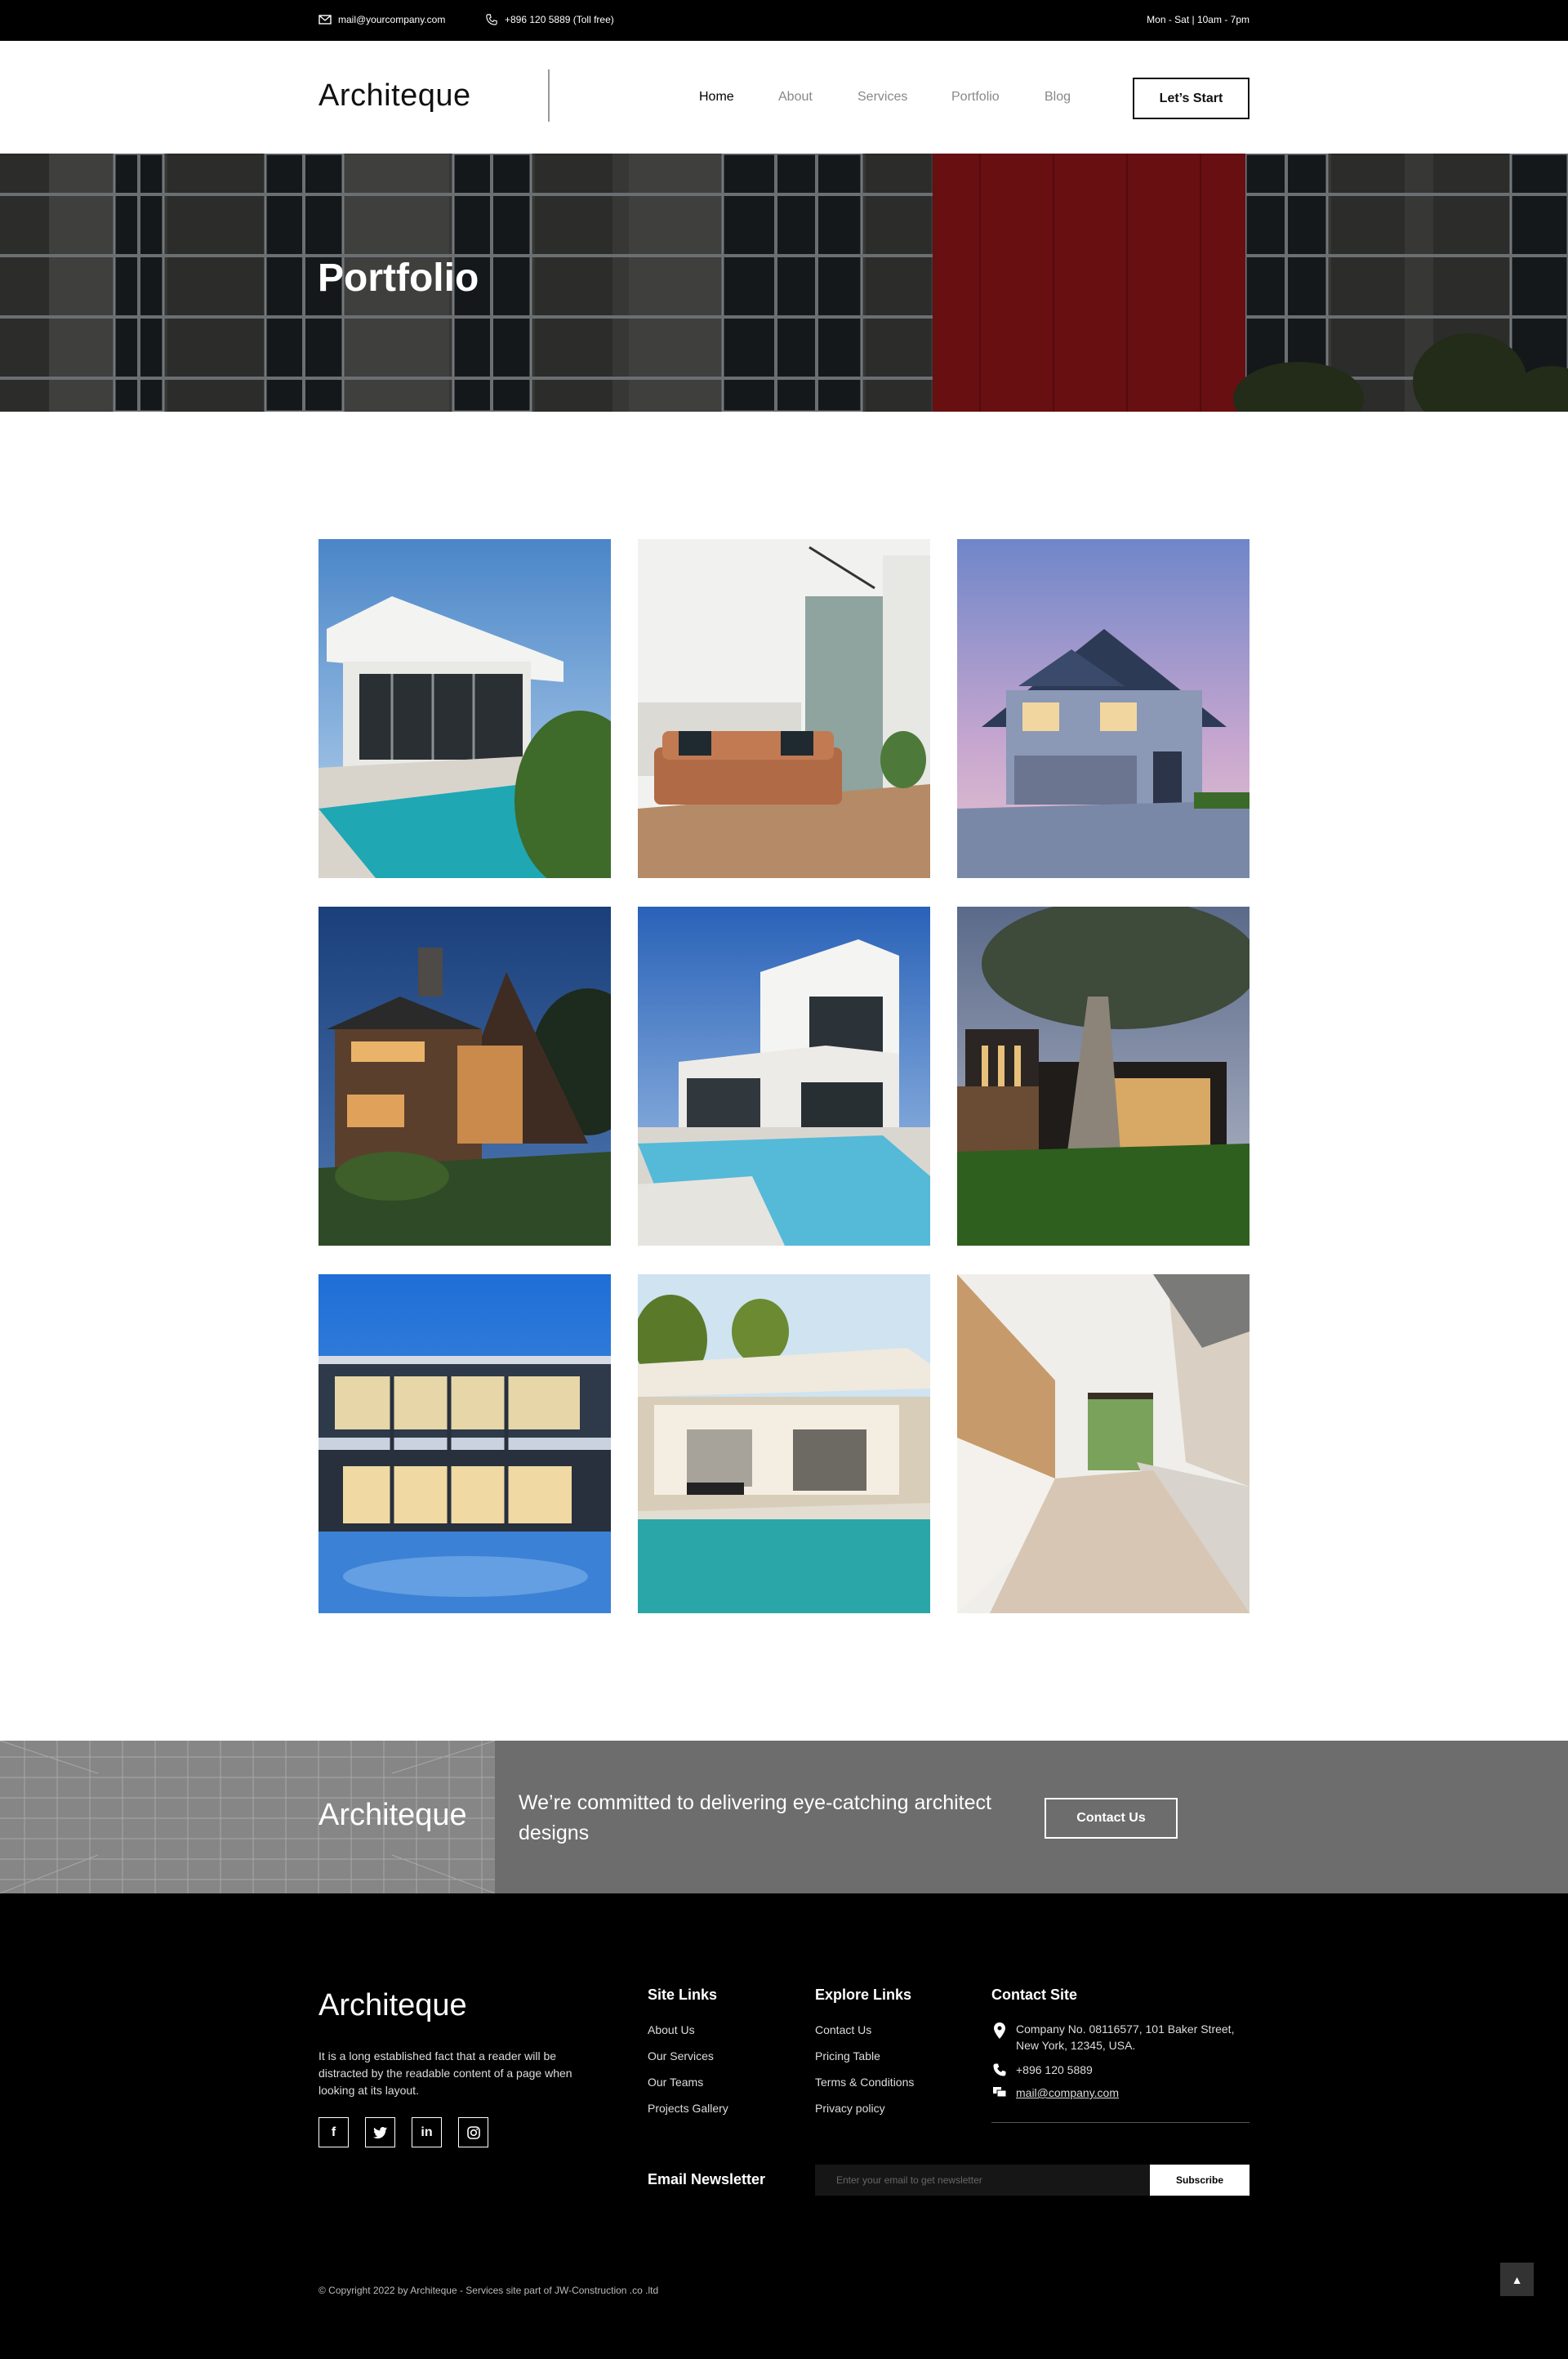 The width and height of the screenshot is (1568, 2359). Describe the element at coordinates (982, 2180) in the screenshot. I see `newsletter-email-input` at that location.